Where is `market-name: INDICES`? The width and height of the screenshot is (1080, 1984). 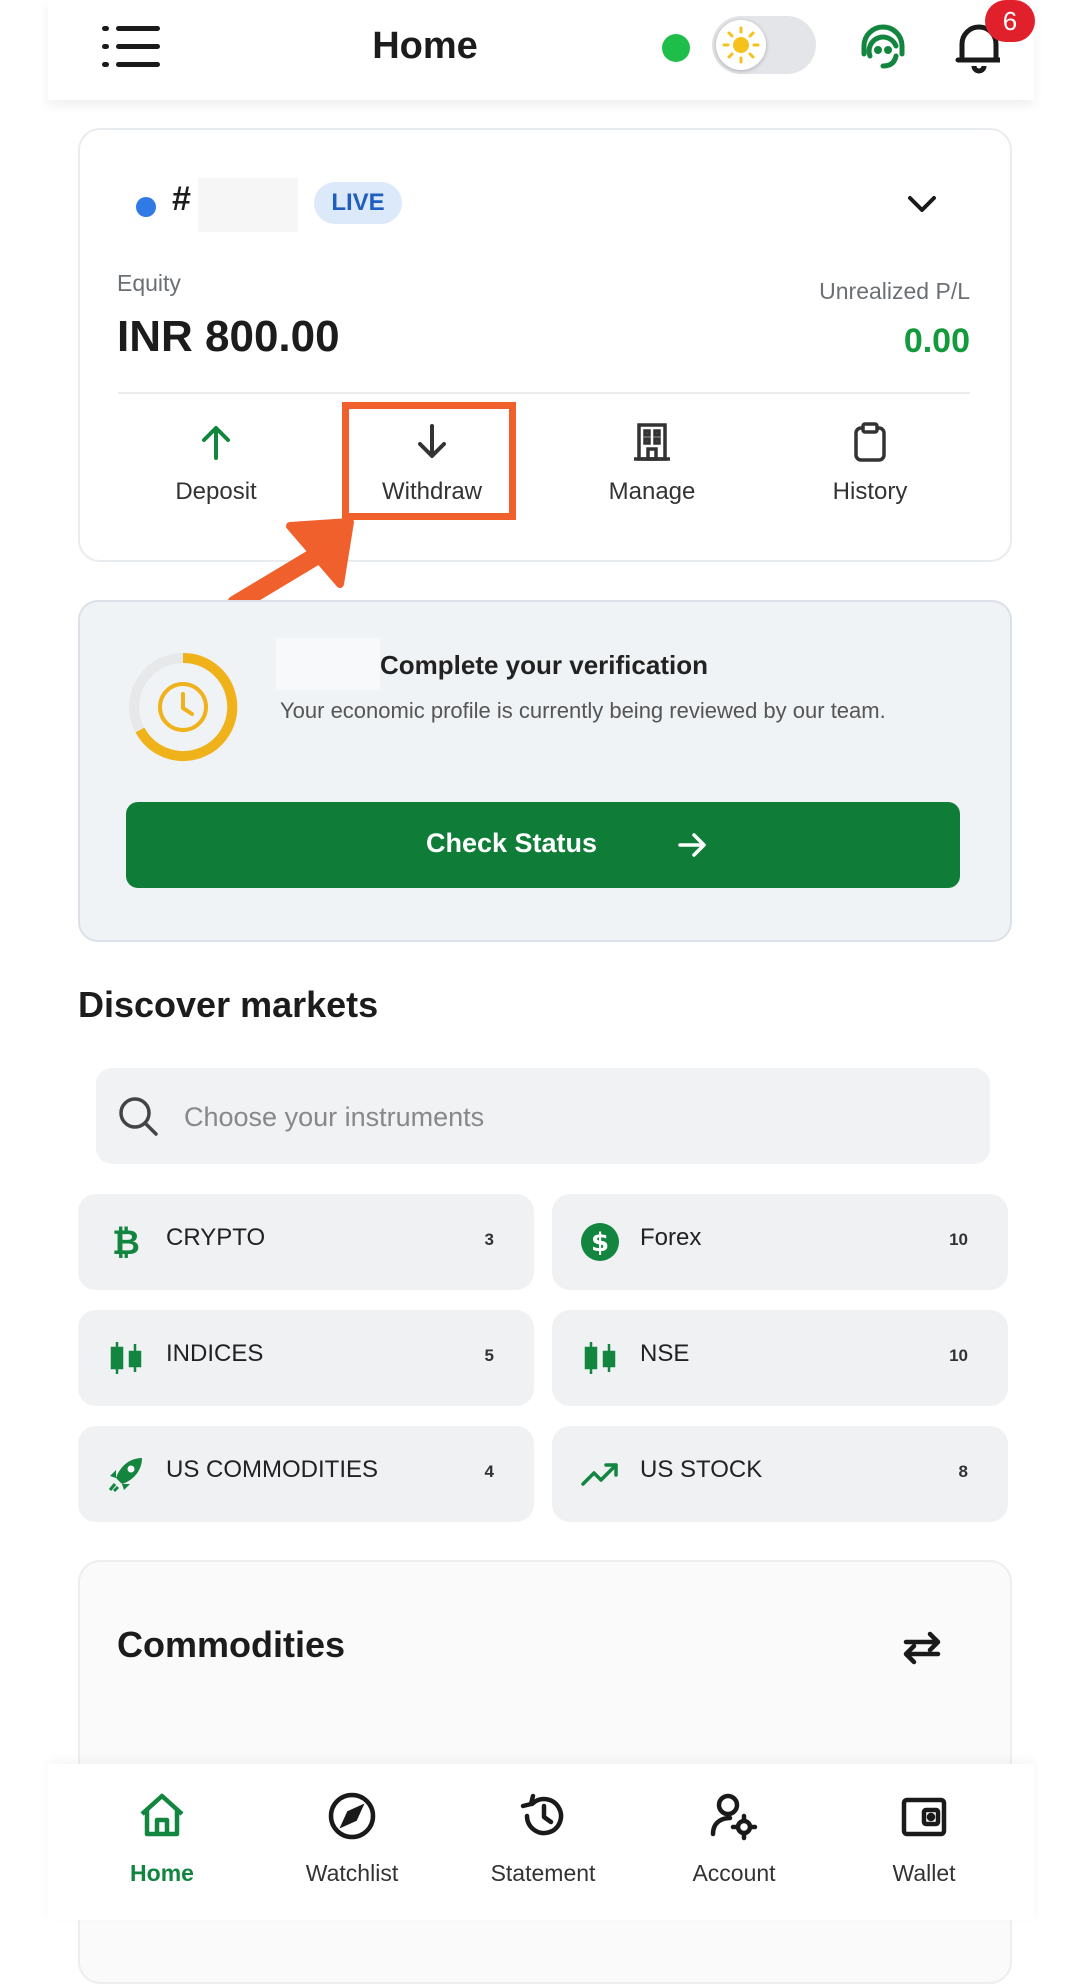 market-name: INDICES is located at coordinates (215, 1353).